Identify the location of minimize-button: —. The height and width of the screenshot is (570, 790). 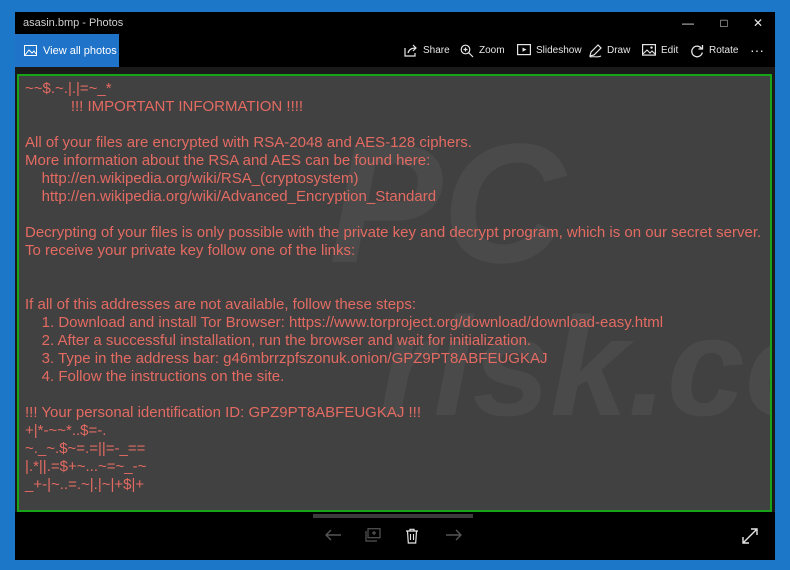
(688, 23).